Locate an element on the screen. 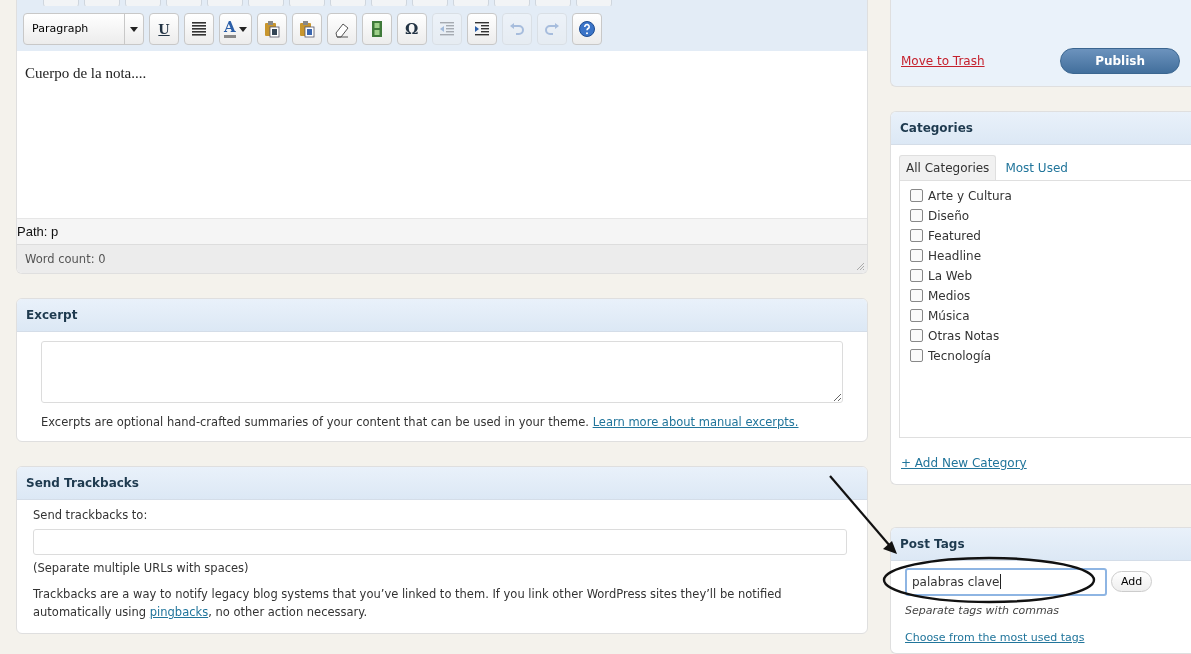  category-label: Diseño is located at coordinates (949, 215).